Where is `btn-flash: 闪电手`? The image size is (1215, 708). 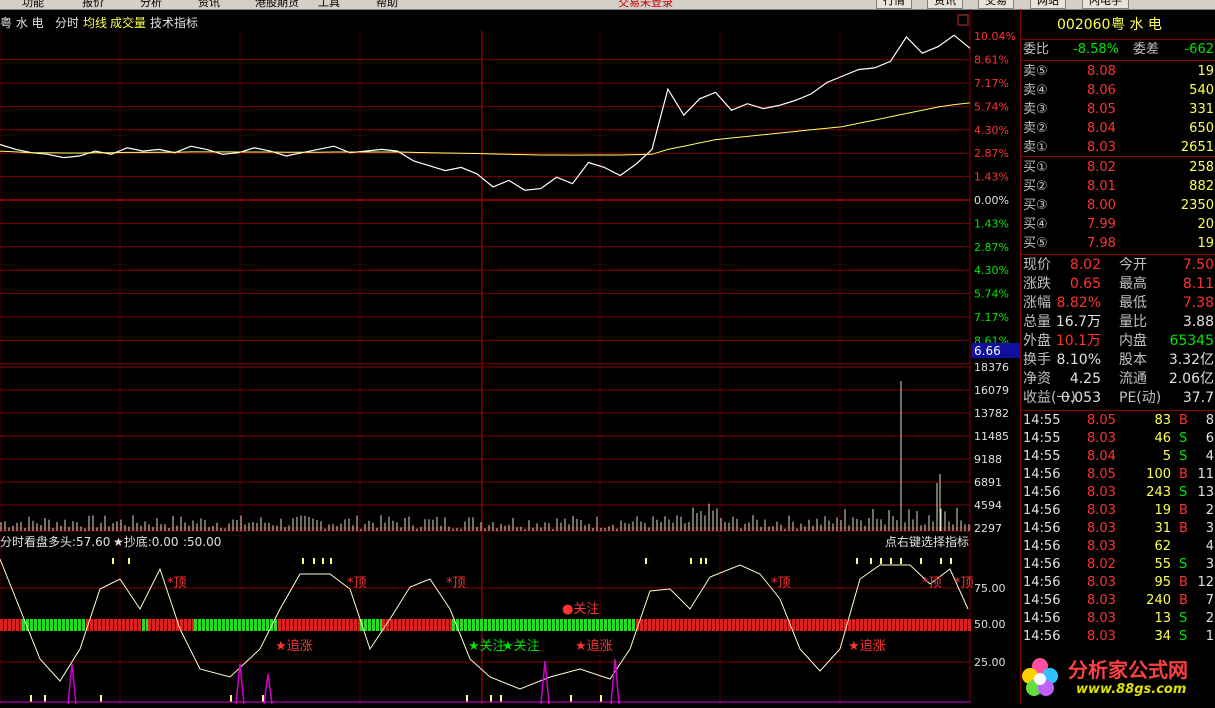 btn-flash: 闪电手 is located at coordinates (1105, 4).